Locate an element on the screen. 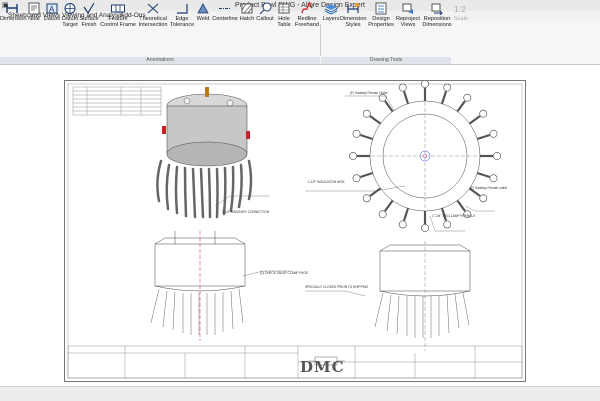 Image resolution: width=600 pixels, height=401 pixels. design-properties-icon is located at coordinates (381, 8).